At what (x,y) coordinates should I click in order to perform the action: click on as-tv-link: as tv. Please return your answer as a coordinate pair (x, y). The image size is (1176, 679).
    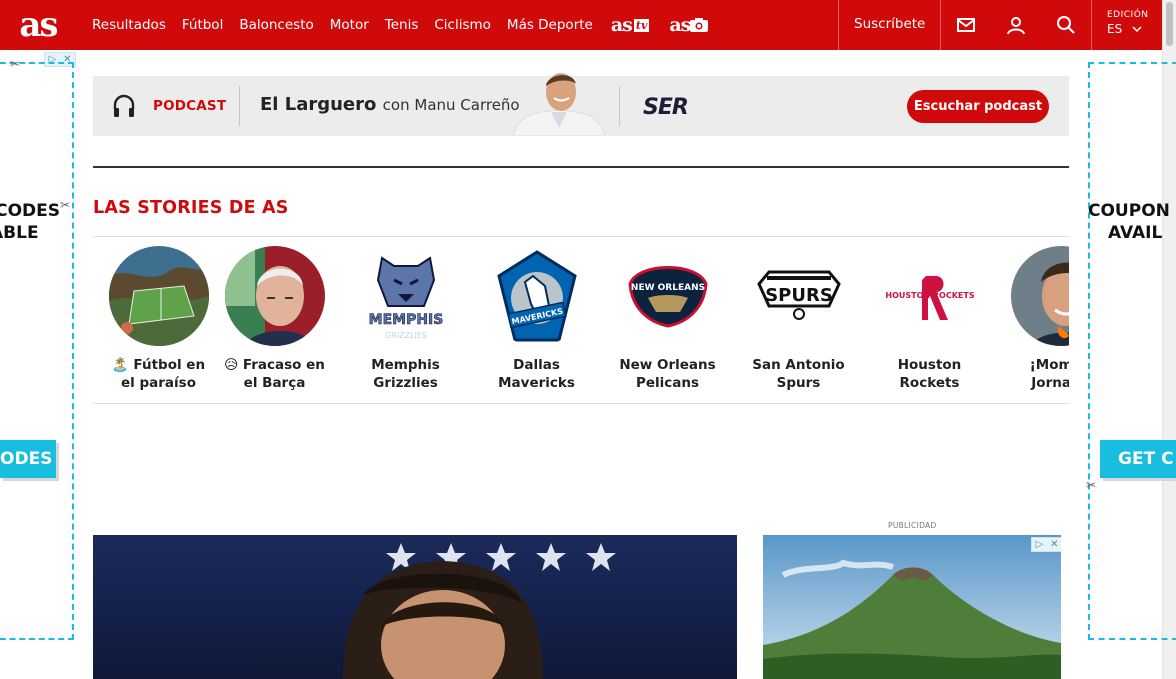
    Looking at the image, I should click on (630, 25).